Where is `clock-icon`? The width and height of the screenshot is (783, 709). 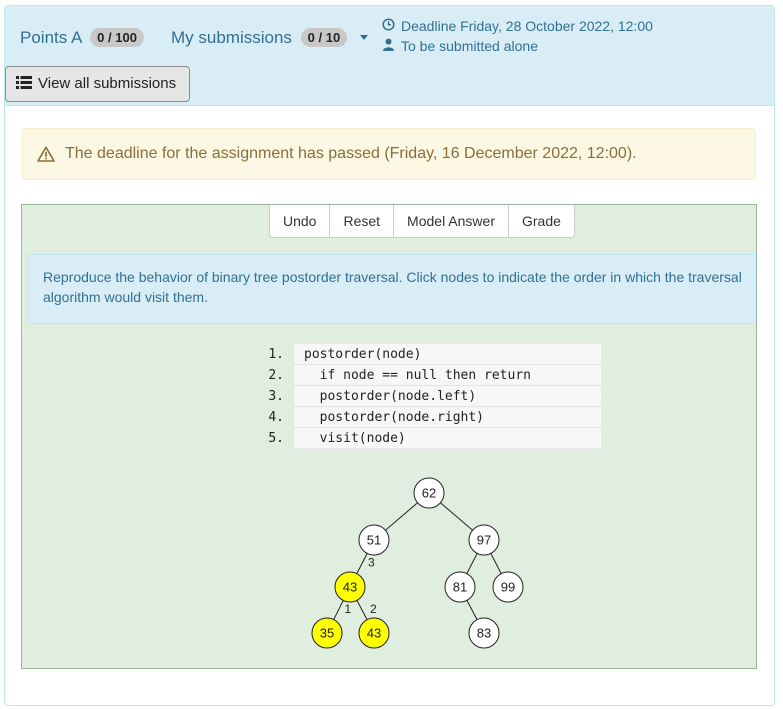 clock-icon is located at coordinates (388, 26).